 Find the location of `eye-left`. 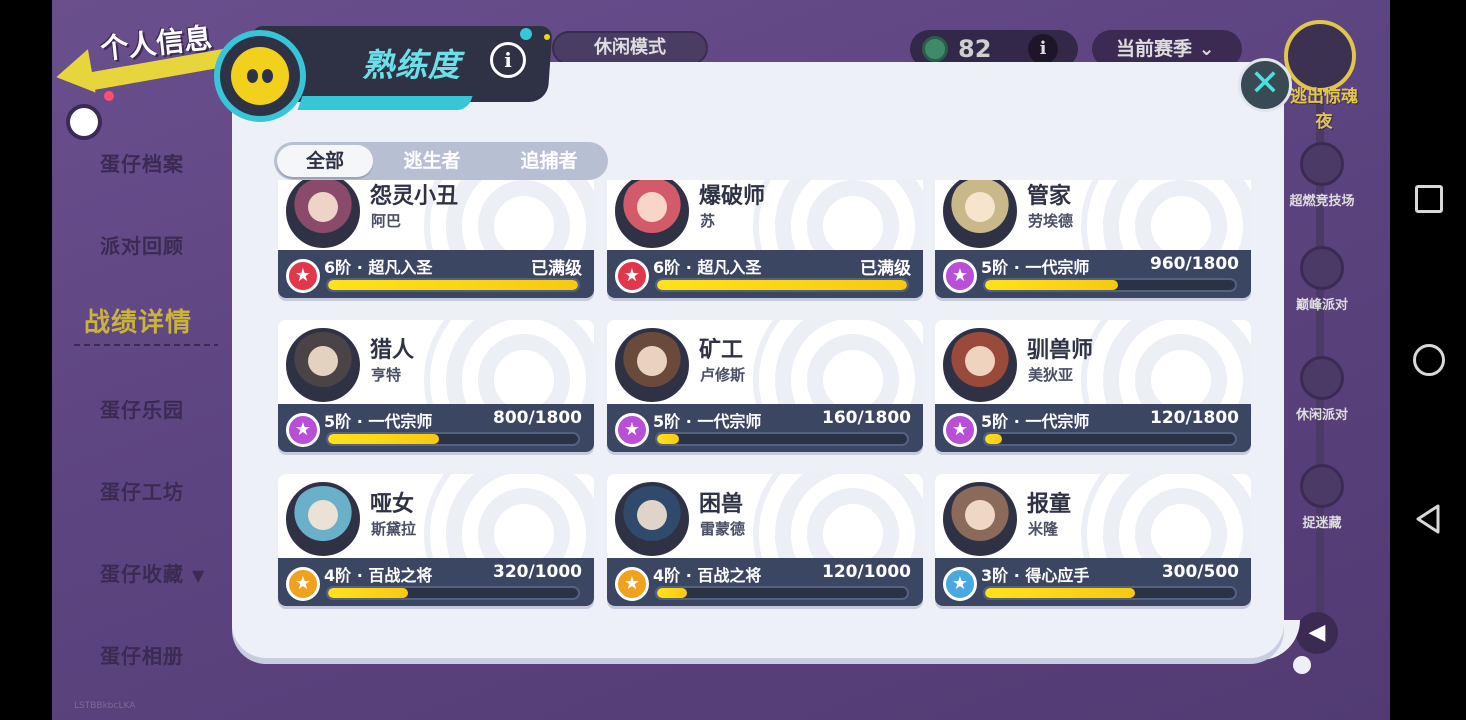

eye-left is located at coordinates (252, 76).